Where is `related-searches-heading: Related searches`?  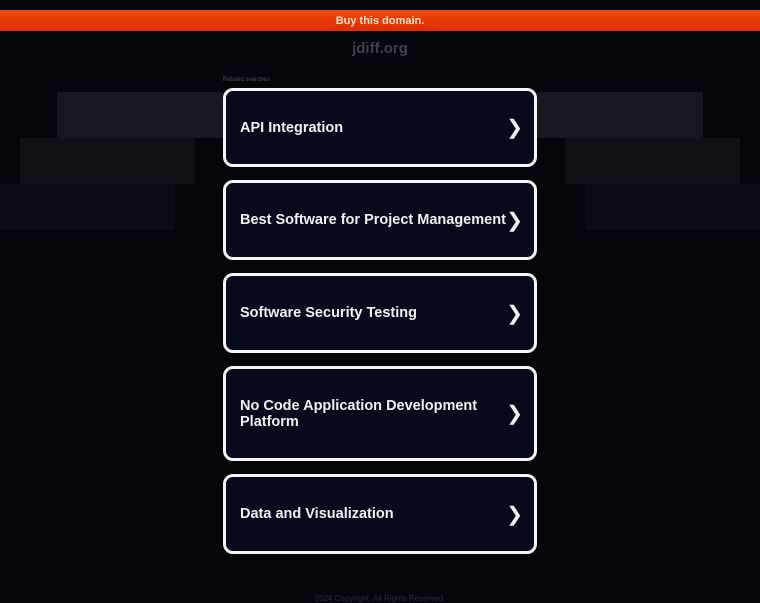
related-searches-heading: Related searches is located at coordinates (246, 80).